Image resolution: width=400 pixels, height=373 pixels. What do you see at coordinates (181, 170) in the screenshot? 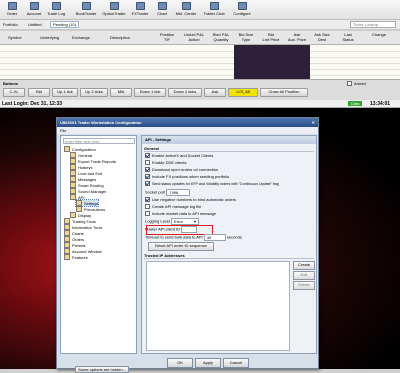
I see `download-open-orders-checkbox: Download open orders on connection` at bounding box center [181, 170].